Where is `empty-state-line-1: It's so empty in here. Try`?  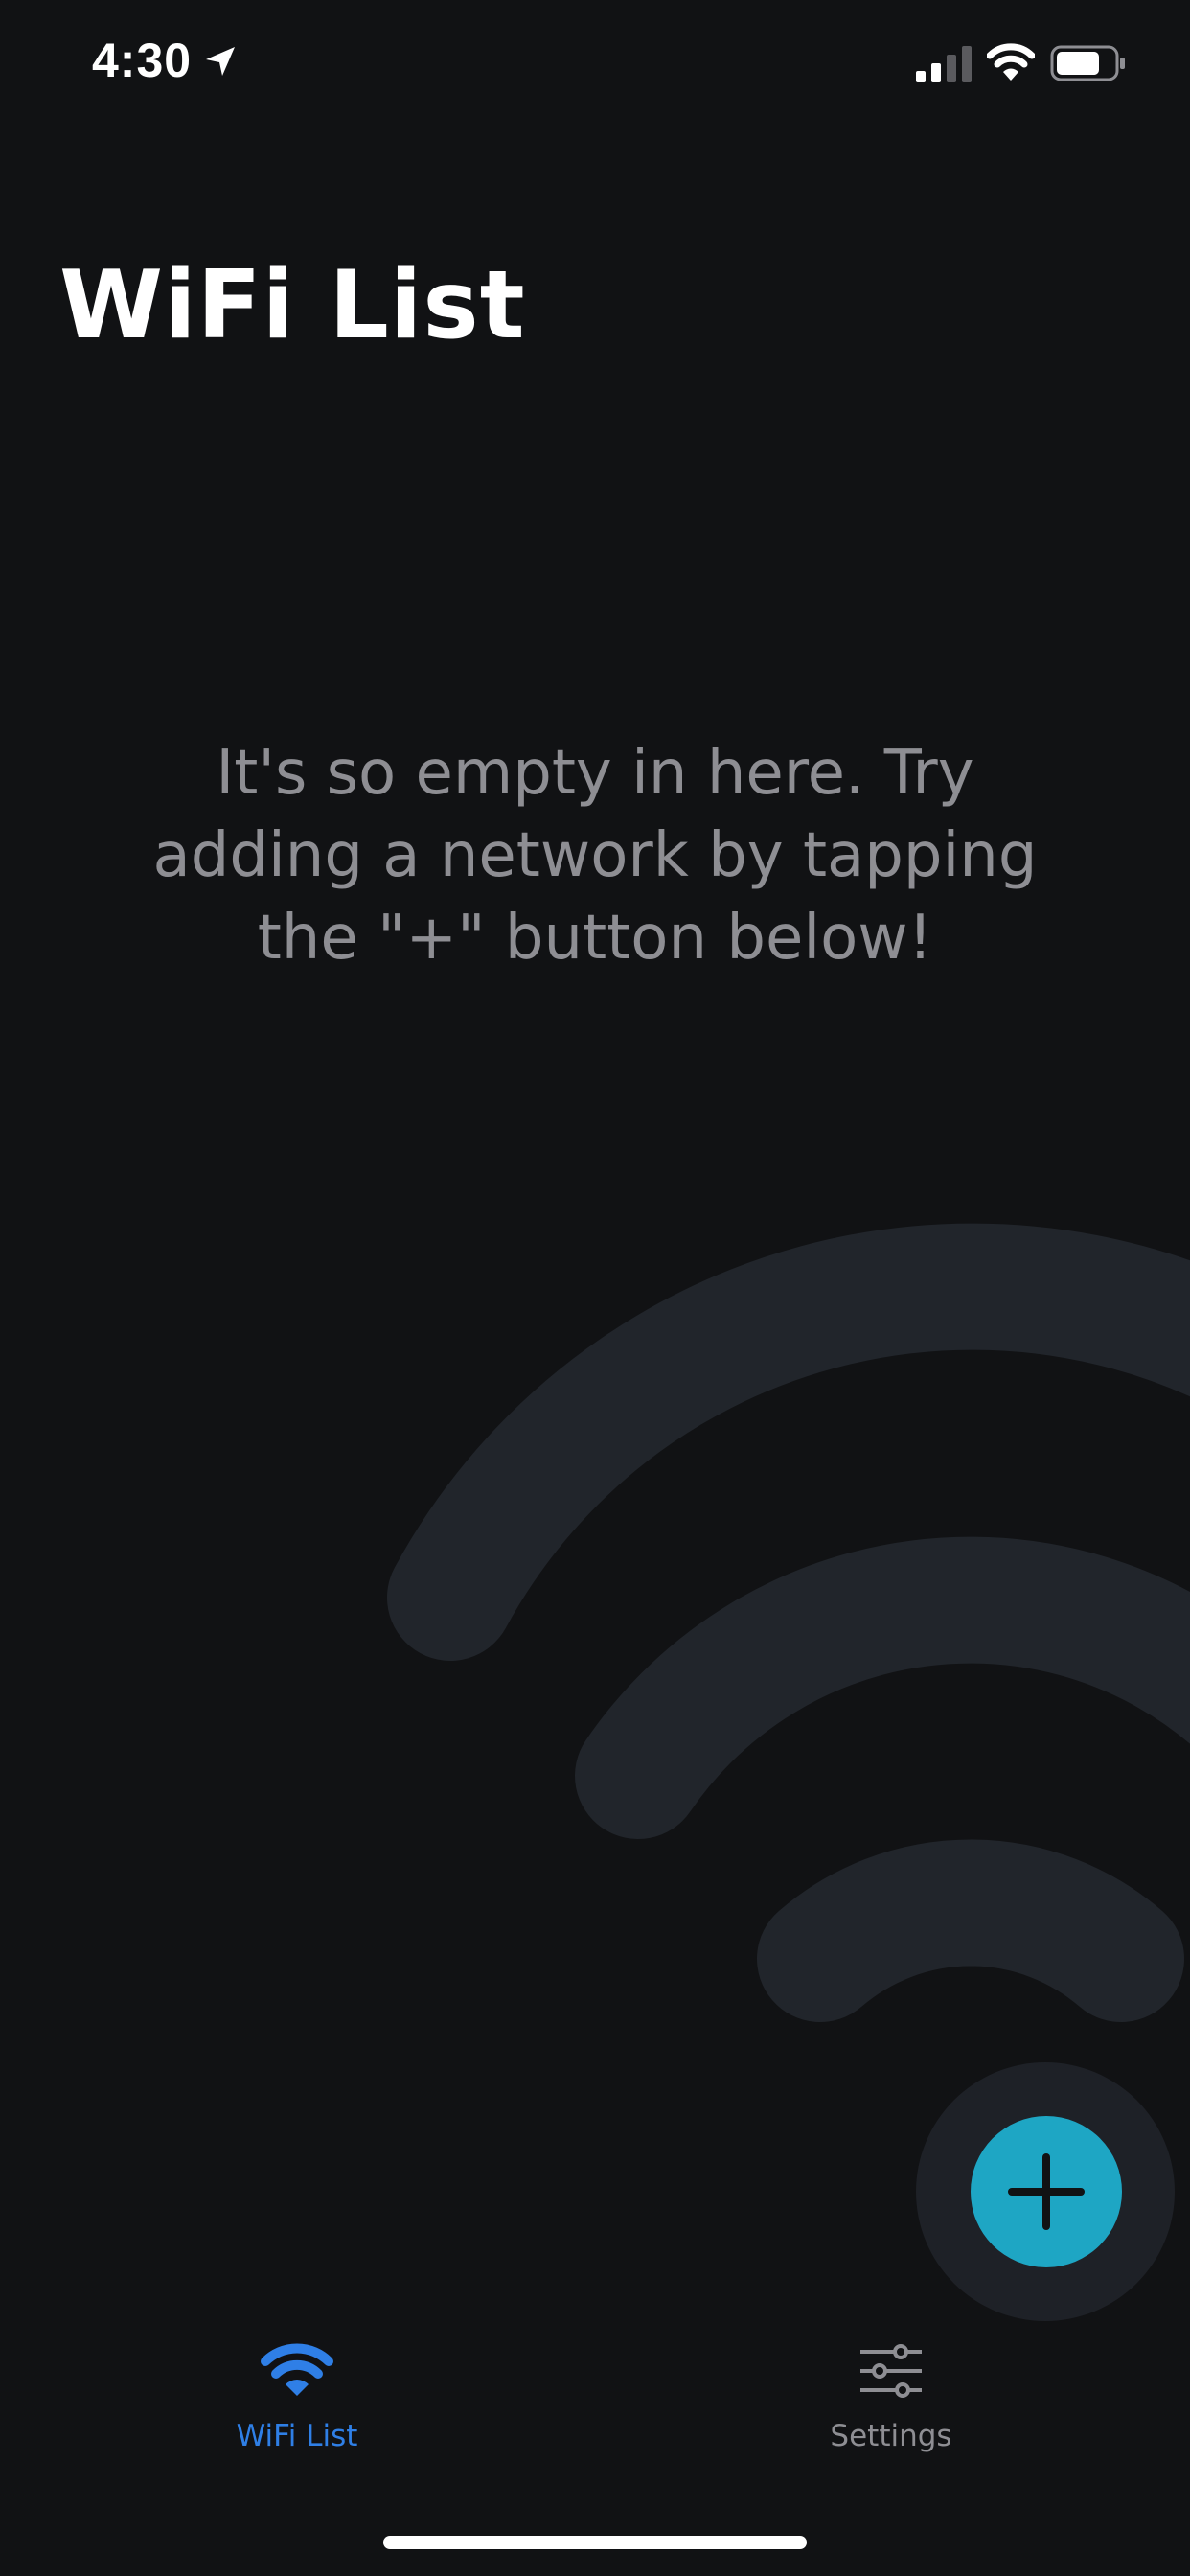 empty-state-line-1: It's so empty in here. Try is located at coordinates (595, 773).